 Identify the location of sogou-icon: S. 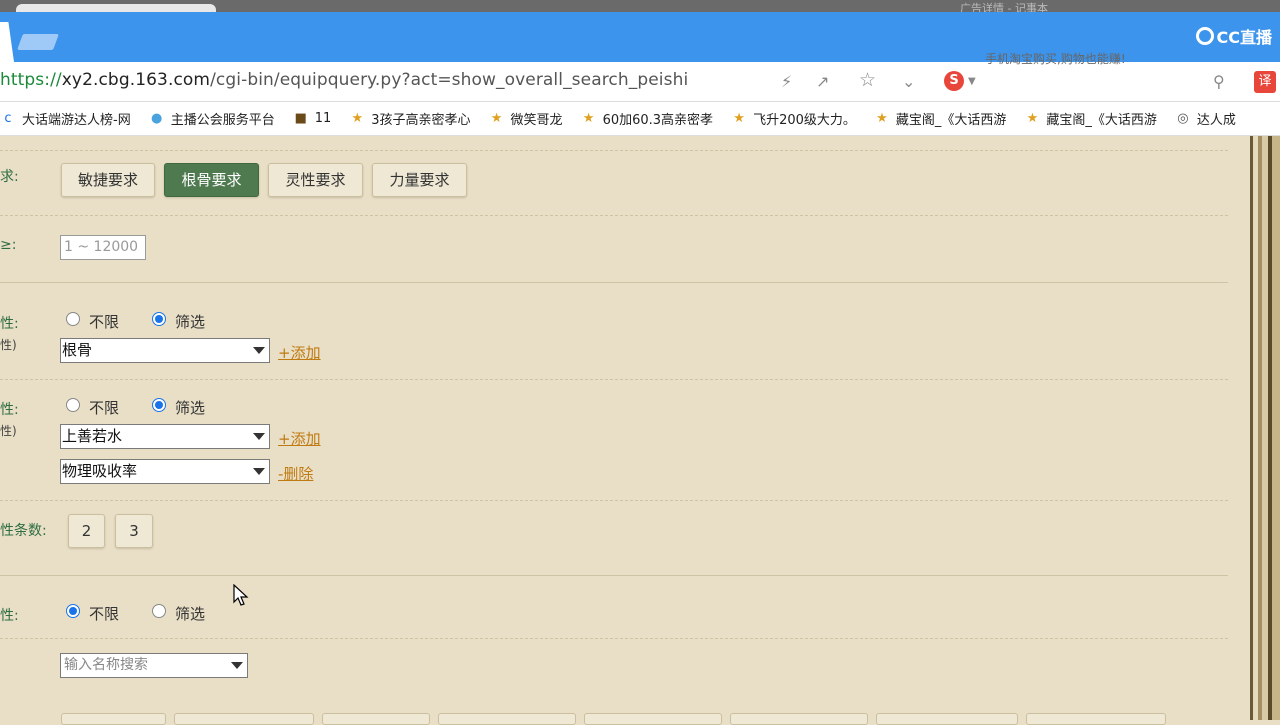
(954, 81).